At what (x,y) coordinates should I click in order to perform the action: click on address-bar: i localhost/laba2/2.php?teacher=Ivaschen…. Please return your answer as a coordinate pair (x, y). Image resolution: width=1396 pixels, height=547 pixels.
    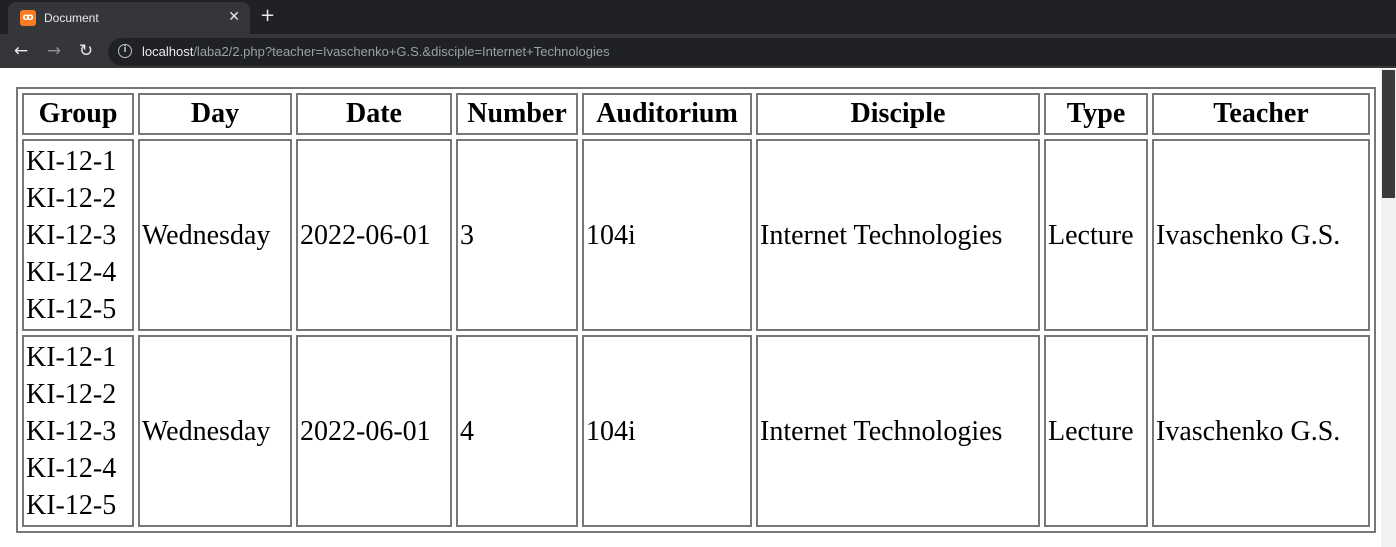
    Looking at the image, I should click on (752, 52).